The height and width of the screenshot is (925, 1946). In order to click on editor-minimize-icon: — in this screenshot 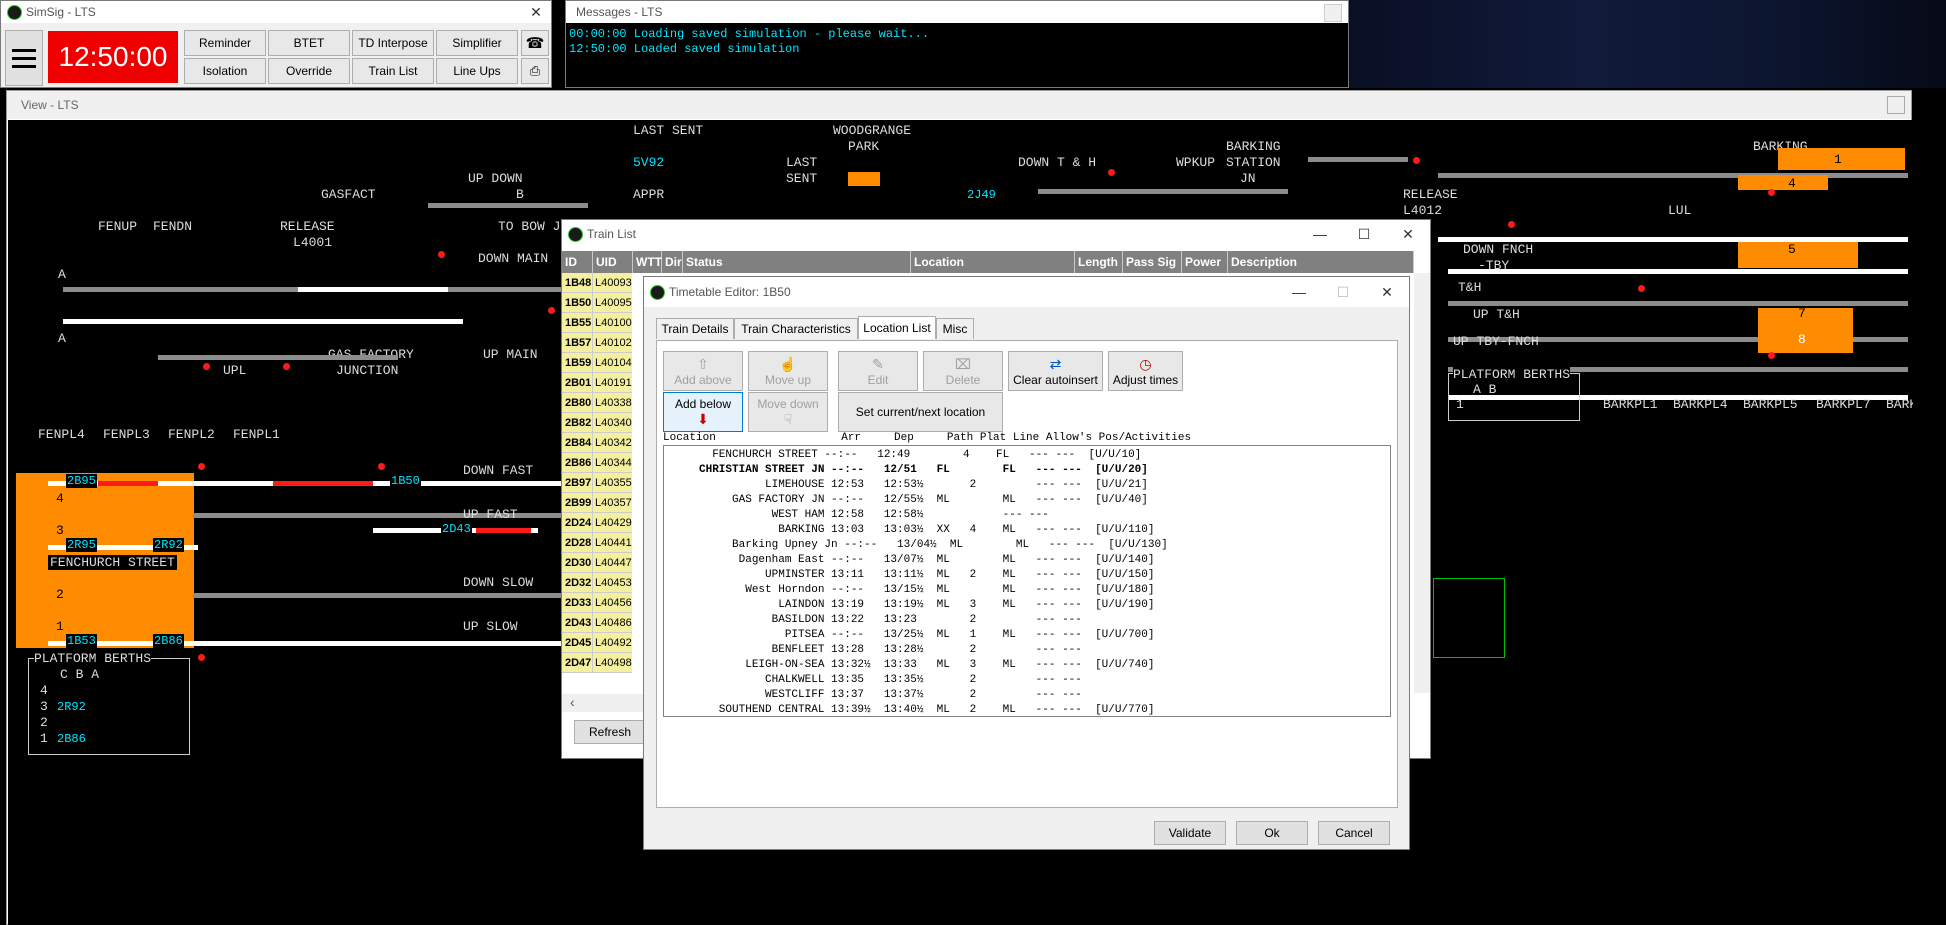, I will do `click(1299, 292)`.